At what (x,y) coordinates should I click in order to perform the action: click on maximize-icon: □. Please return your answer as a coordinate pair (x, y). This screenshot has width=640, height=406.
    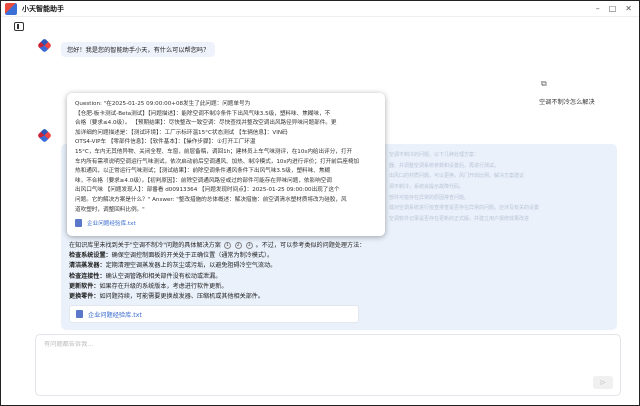
    Looking at the image, I should click on (613, 8).